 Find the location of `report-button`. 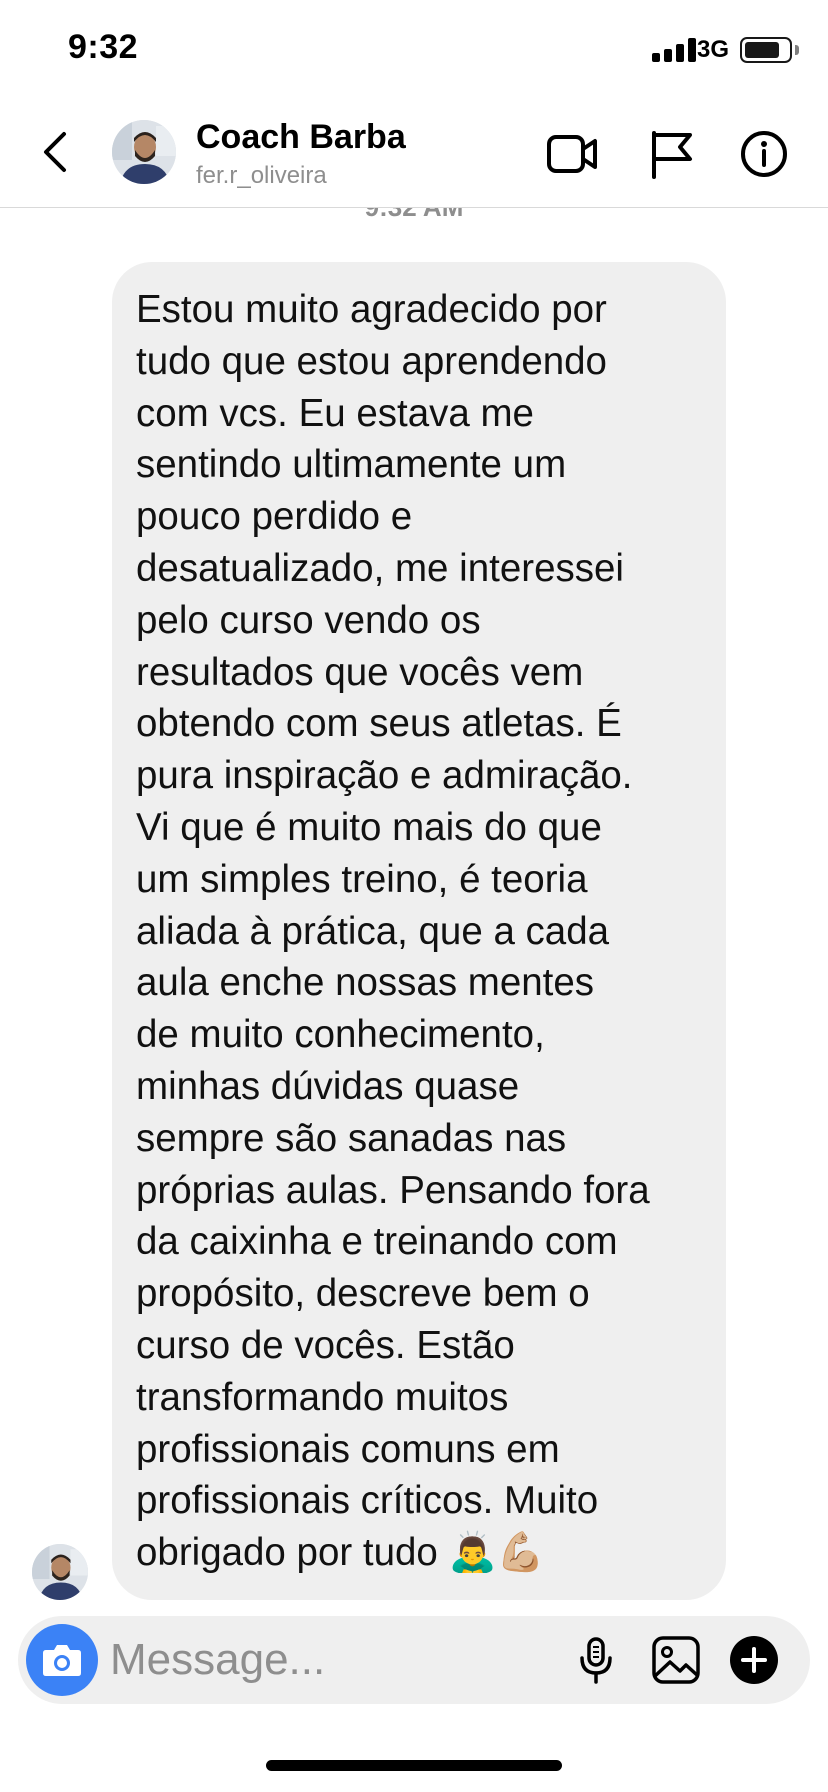

report-button is located at coordinates (673, 154).